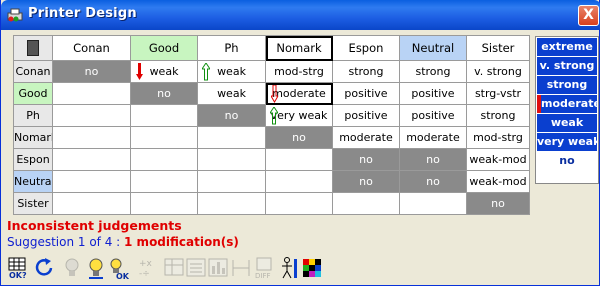 Image resolution: width=600 pixels, height=286 pixels. Describe the element at coordinates (174, 268) in the screenshot. I see `table-disabled-icon` at that location.